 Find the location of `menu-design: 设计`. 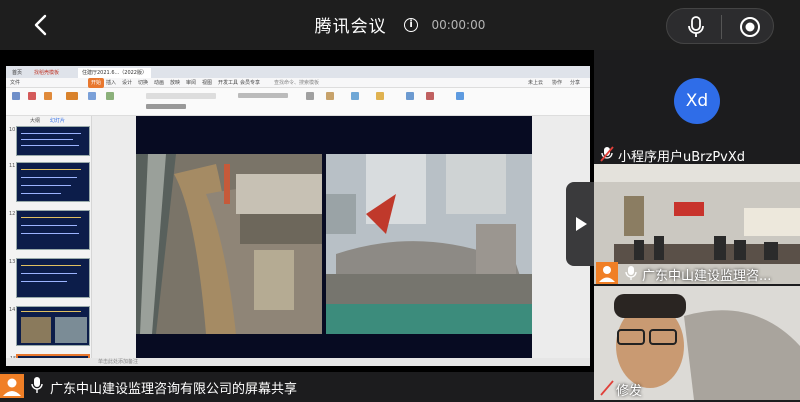

menu-design: 设计 is located at coordinates (127, 83).